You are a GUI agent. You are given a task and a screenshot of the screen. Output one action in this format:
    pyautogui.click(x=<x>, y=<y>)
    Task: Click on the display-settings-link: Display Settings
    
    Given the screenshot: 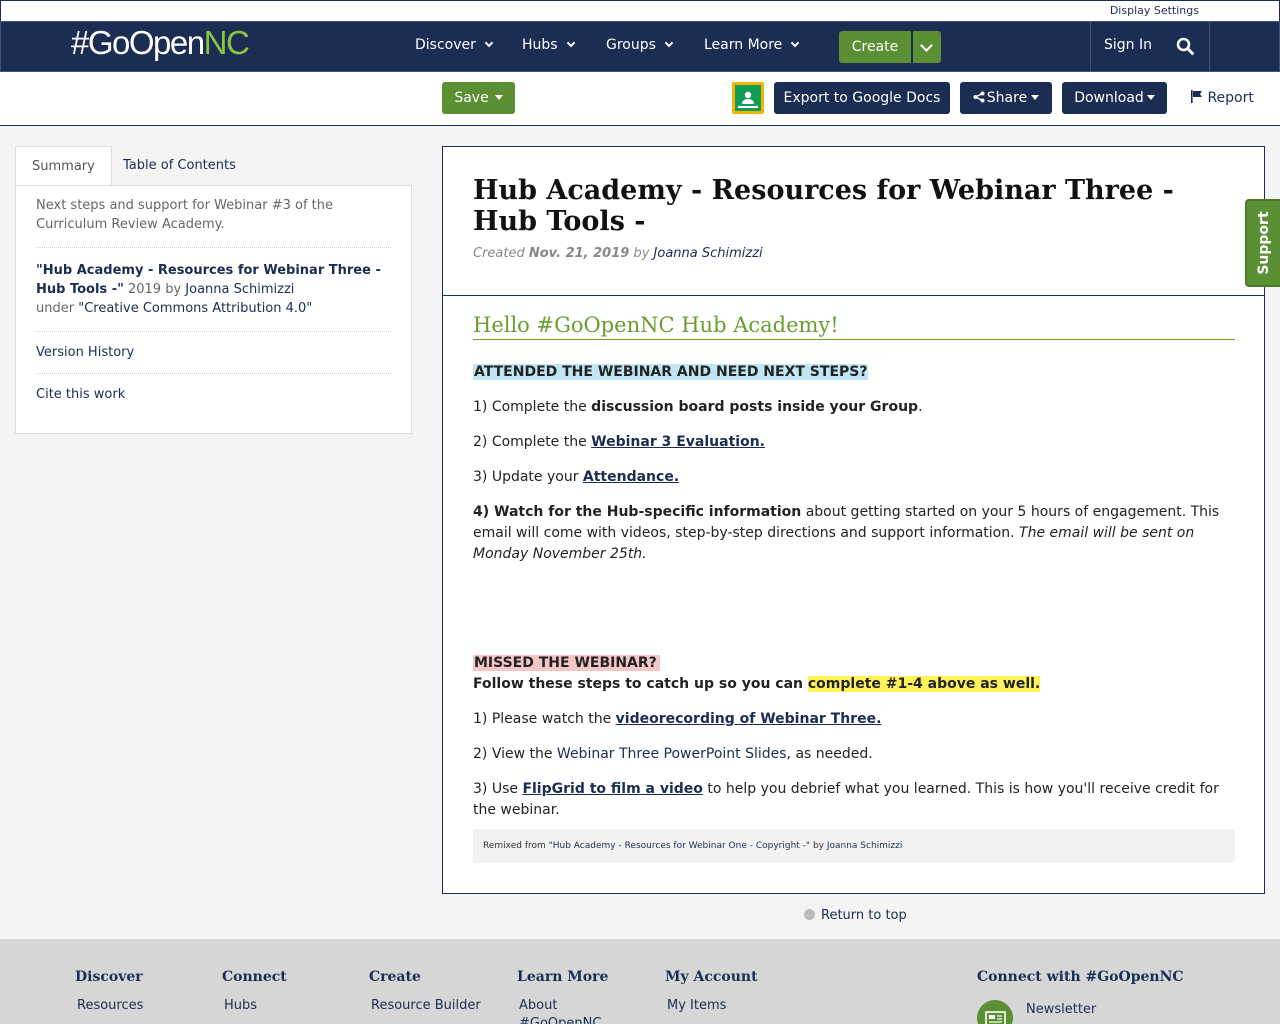 What is the action you would take?
    pyautogui.click(x=1154, y=10)
    